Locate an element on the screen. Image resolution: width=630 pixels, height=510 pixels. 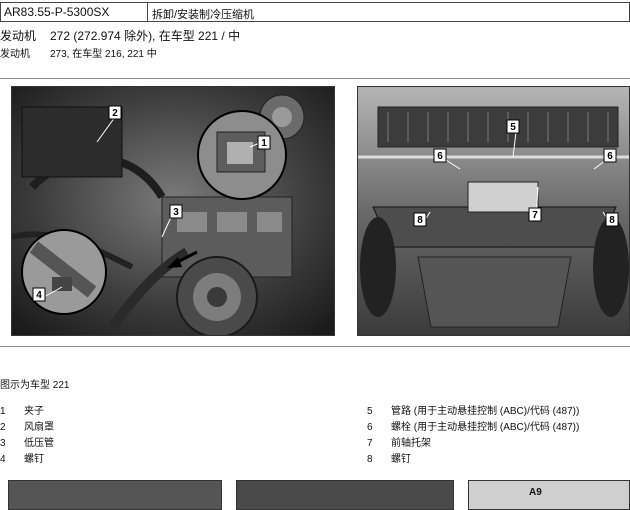
svg-text: 3 is located at coordinates (176, 212).